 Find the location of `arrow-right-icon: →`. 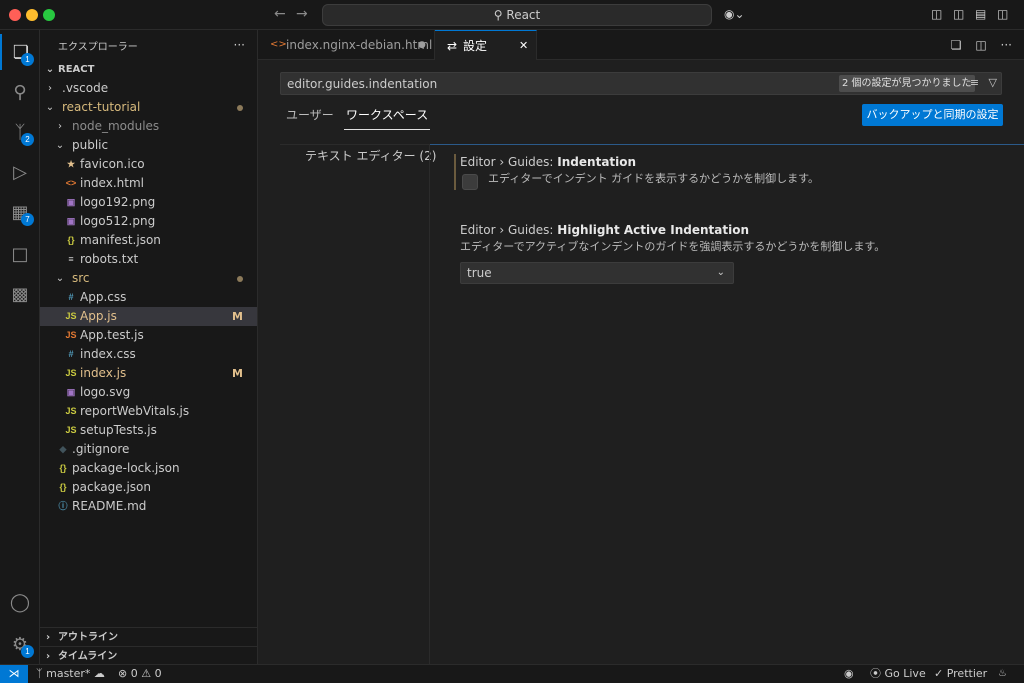

arrow-right-icon: → is located at coordinates (302, 14).